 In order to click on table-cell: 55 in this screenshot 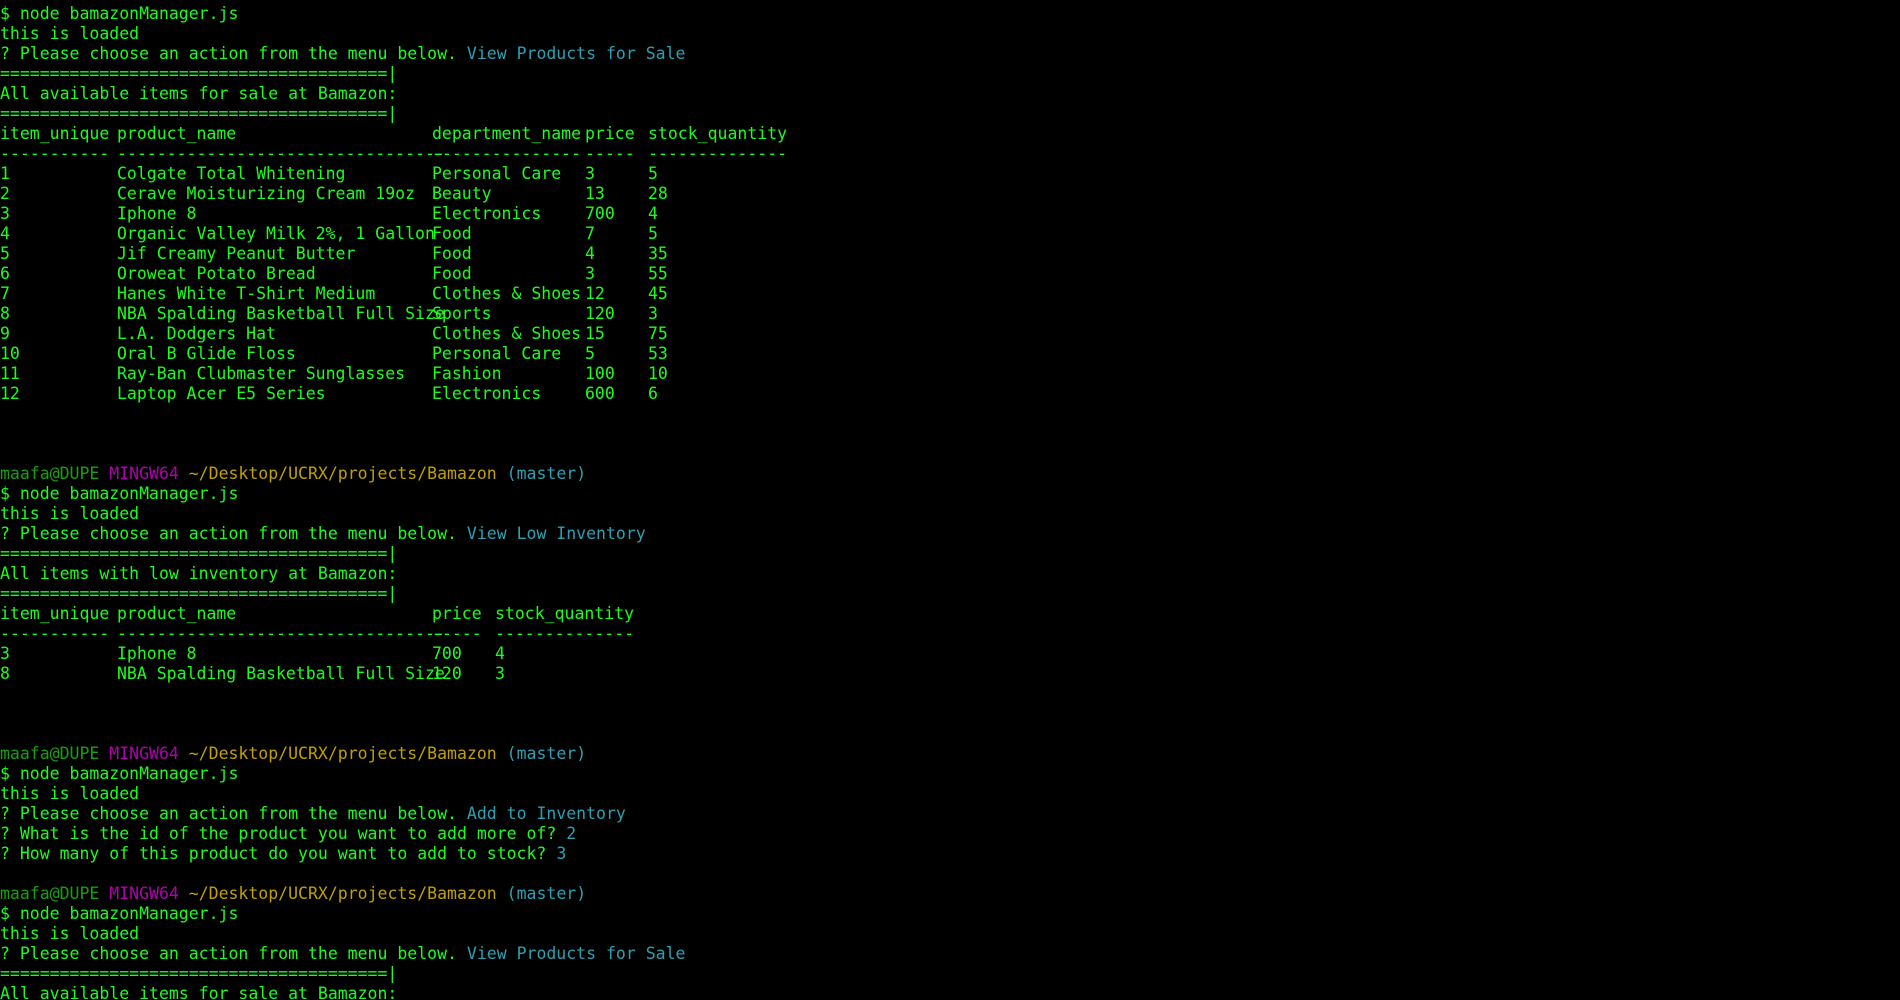, I will do `click(658, 273)`.